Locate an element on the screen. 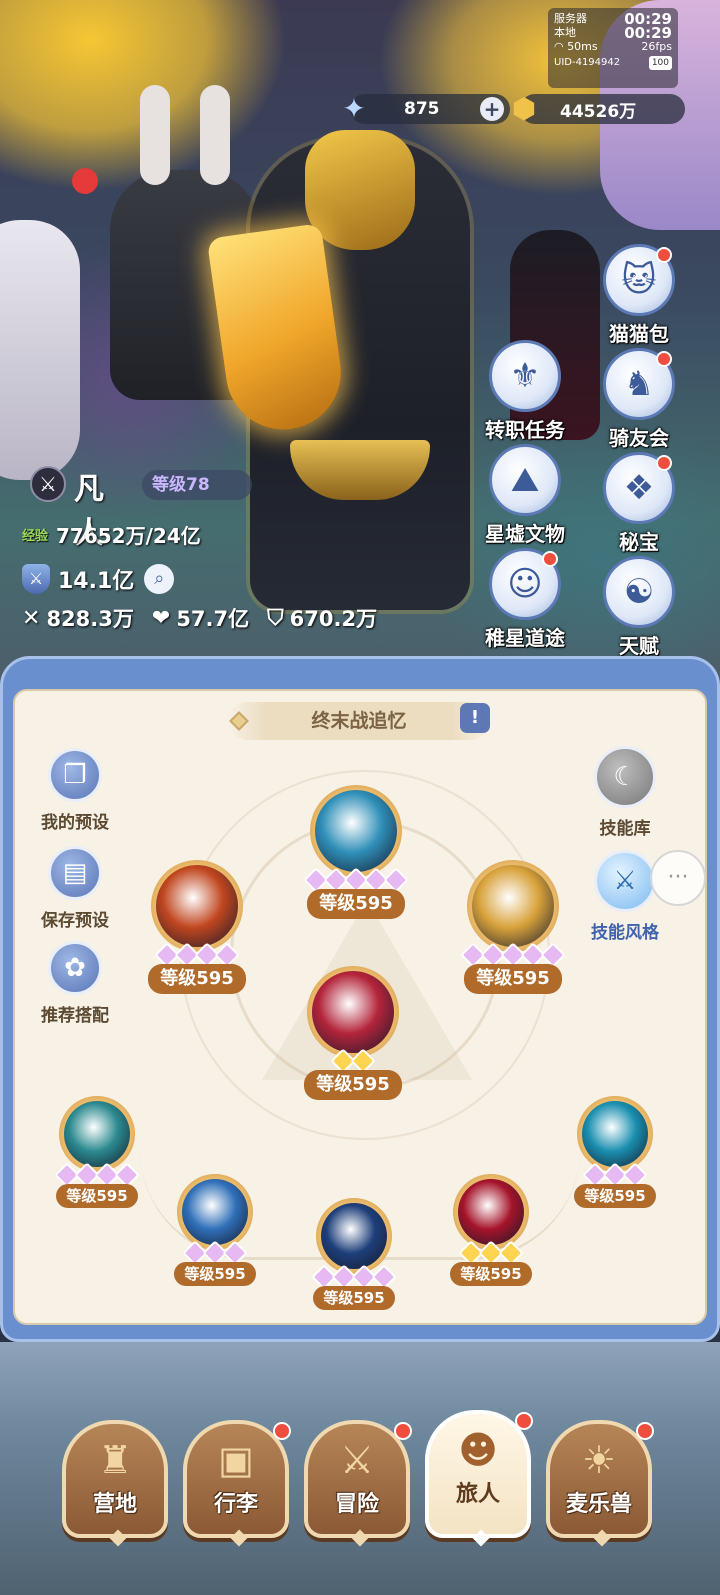 Image resolution: width=720 pixels, height=1595 pixels. my-presets-button: ❐ 我的预设 is located at coordinates (75, 790).